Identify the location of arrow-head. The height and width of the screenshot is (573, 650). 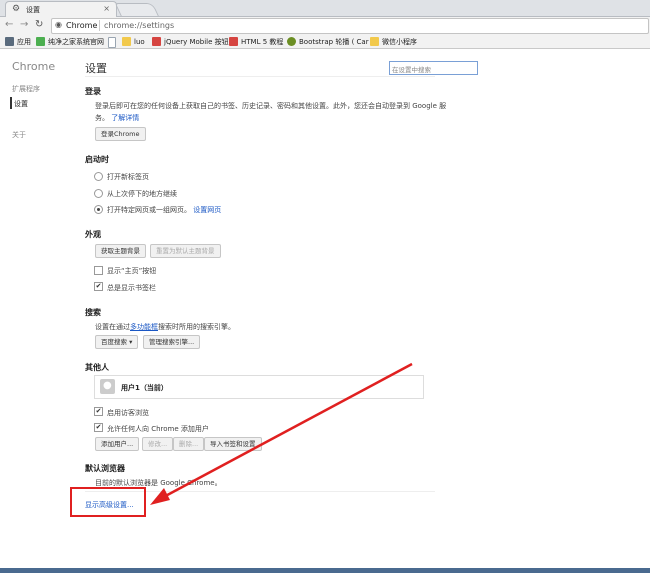
(160, 496).